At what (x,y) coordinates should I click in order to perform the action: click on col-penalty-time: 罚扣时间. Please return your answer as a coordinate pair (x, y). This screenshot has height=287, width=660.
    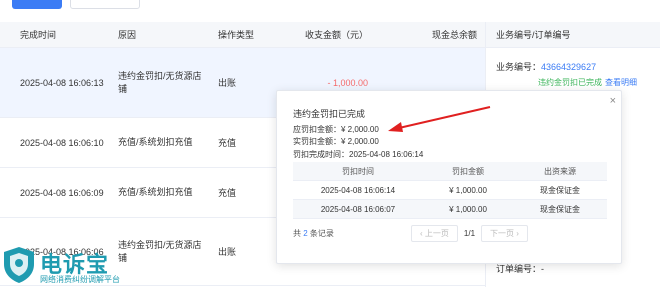
    Looking at the image, I should click on (358, 171).